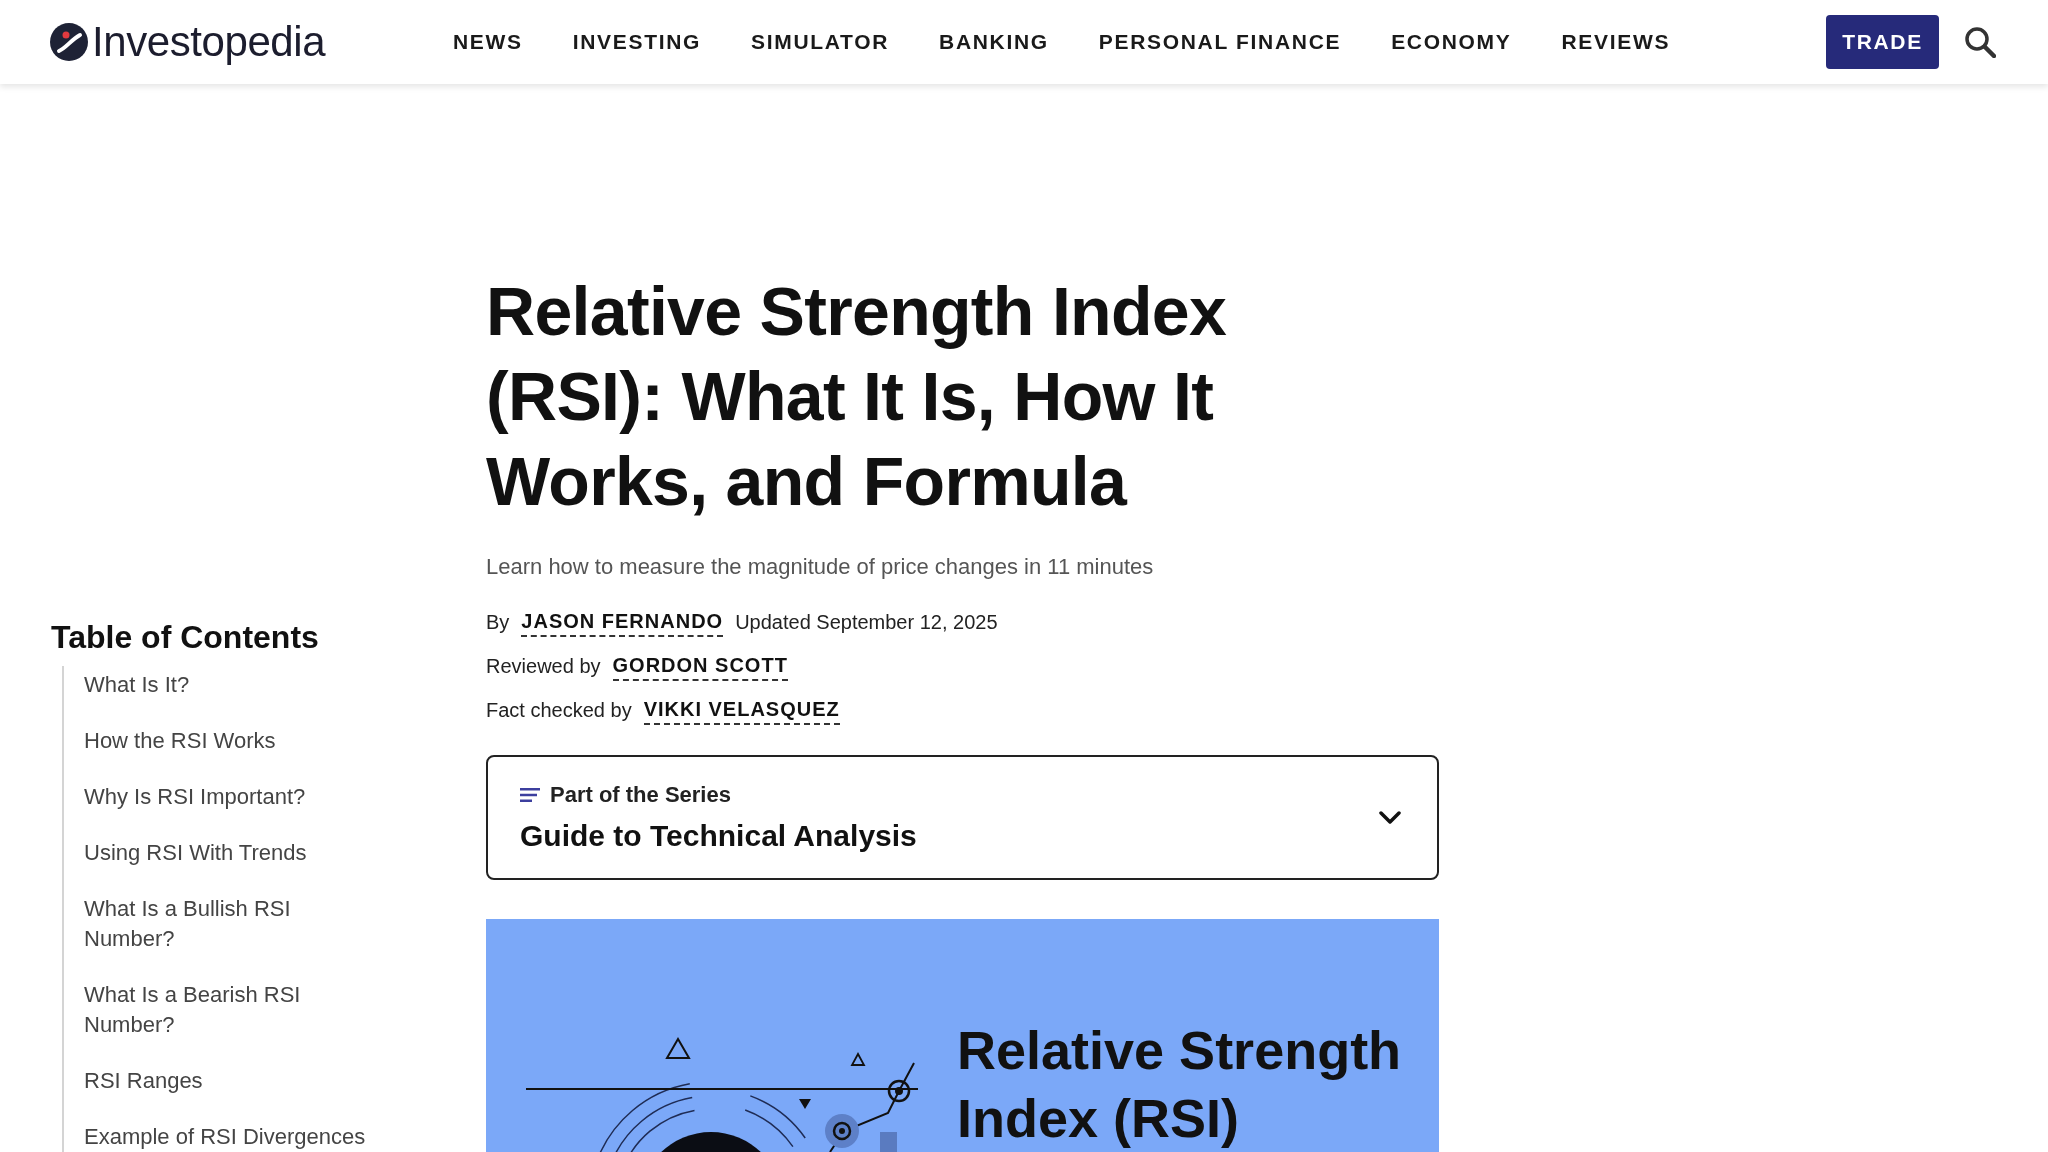  Describe the element at coordinates (185, 637) in the screenshot. I see `toc-title: Table of Contents` at that location.